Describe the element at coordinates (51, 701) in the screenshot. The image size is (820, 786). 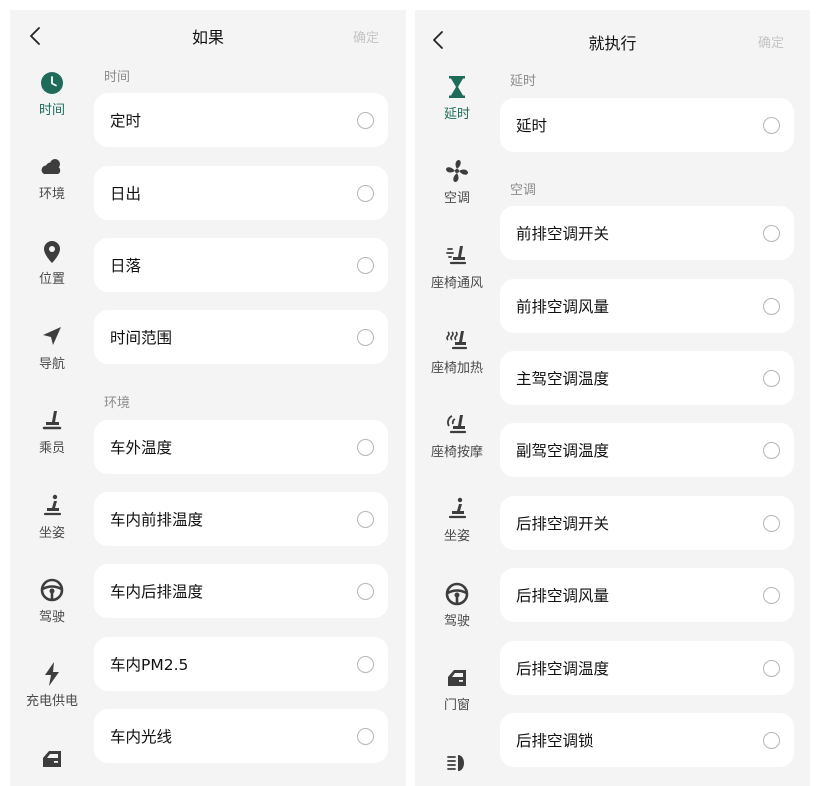
I see `nav-label: 充电供电` at that location.